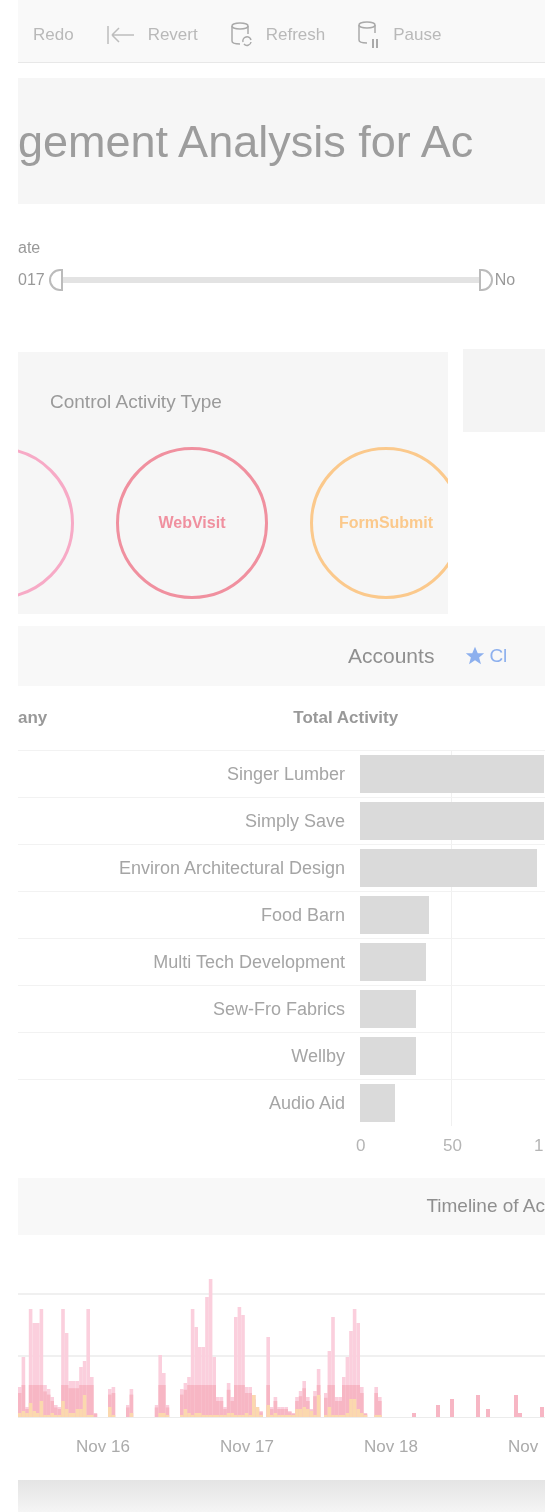 This screenshot has height=1512, width=545. I want to click on axis-tick-label: Nov, so click(523, 1447).